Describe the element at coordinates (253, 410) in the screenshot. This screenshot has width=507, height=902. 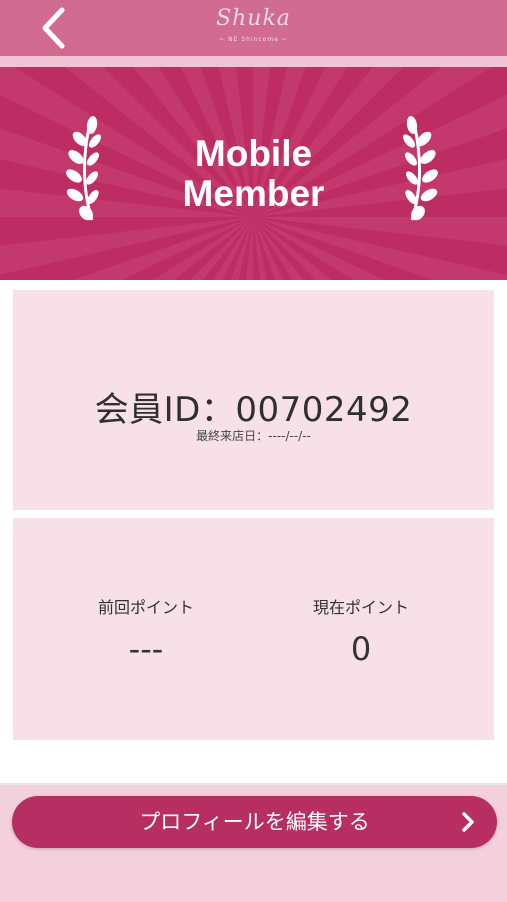
I see `member-id: 会員ID：00702492` at that location.